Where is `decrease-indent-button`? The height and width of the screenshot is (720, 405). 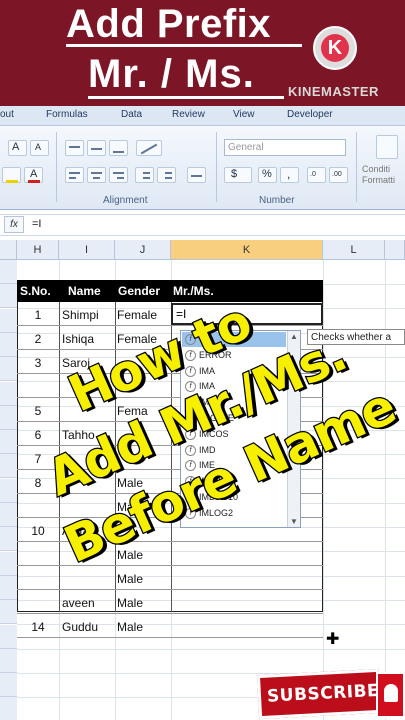 decrease-indent-button is located at coordinates (144, 175).